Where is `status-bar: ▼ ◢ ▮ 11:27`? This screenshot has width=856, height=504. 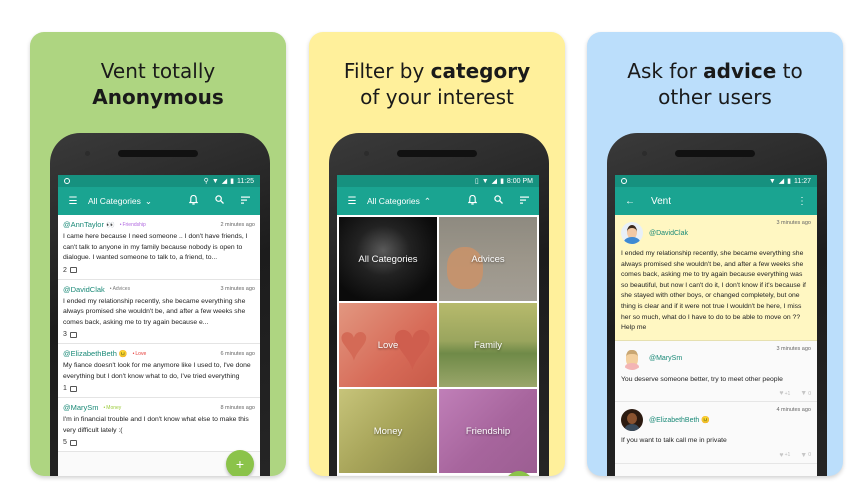
status-bar: ▼ ◢ ▮ 11:27 is located at coordinates (716, 181).